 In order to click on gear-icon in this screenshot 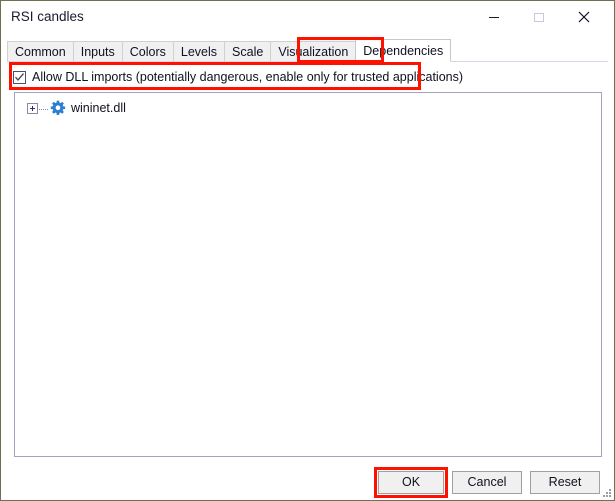, I will do `click(57, 108)`.